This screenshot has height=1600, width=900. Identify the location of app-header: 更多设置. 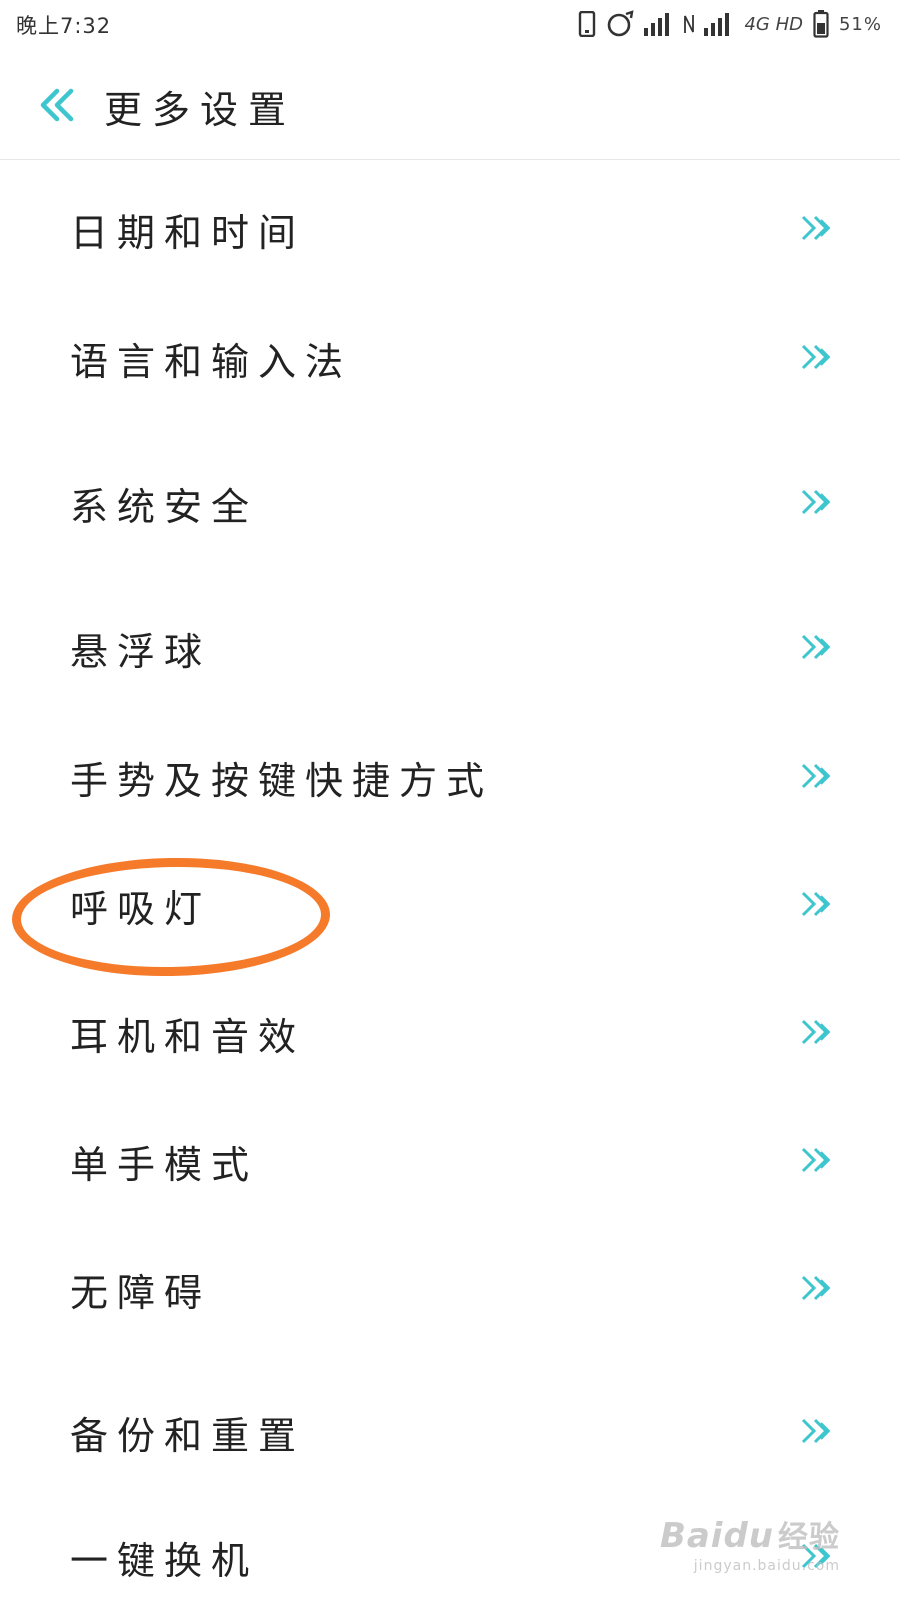
(450, 104).